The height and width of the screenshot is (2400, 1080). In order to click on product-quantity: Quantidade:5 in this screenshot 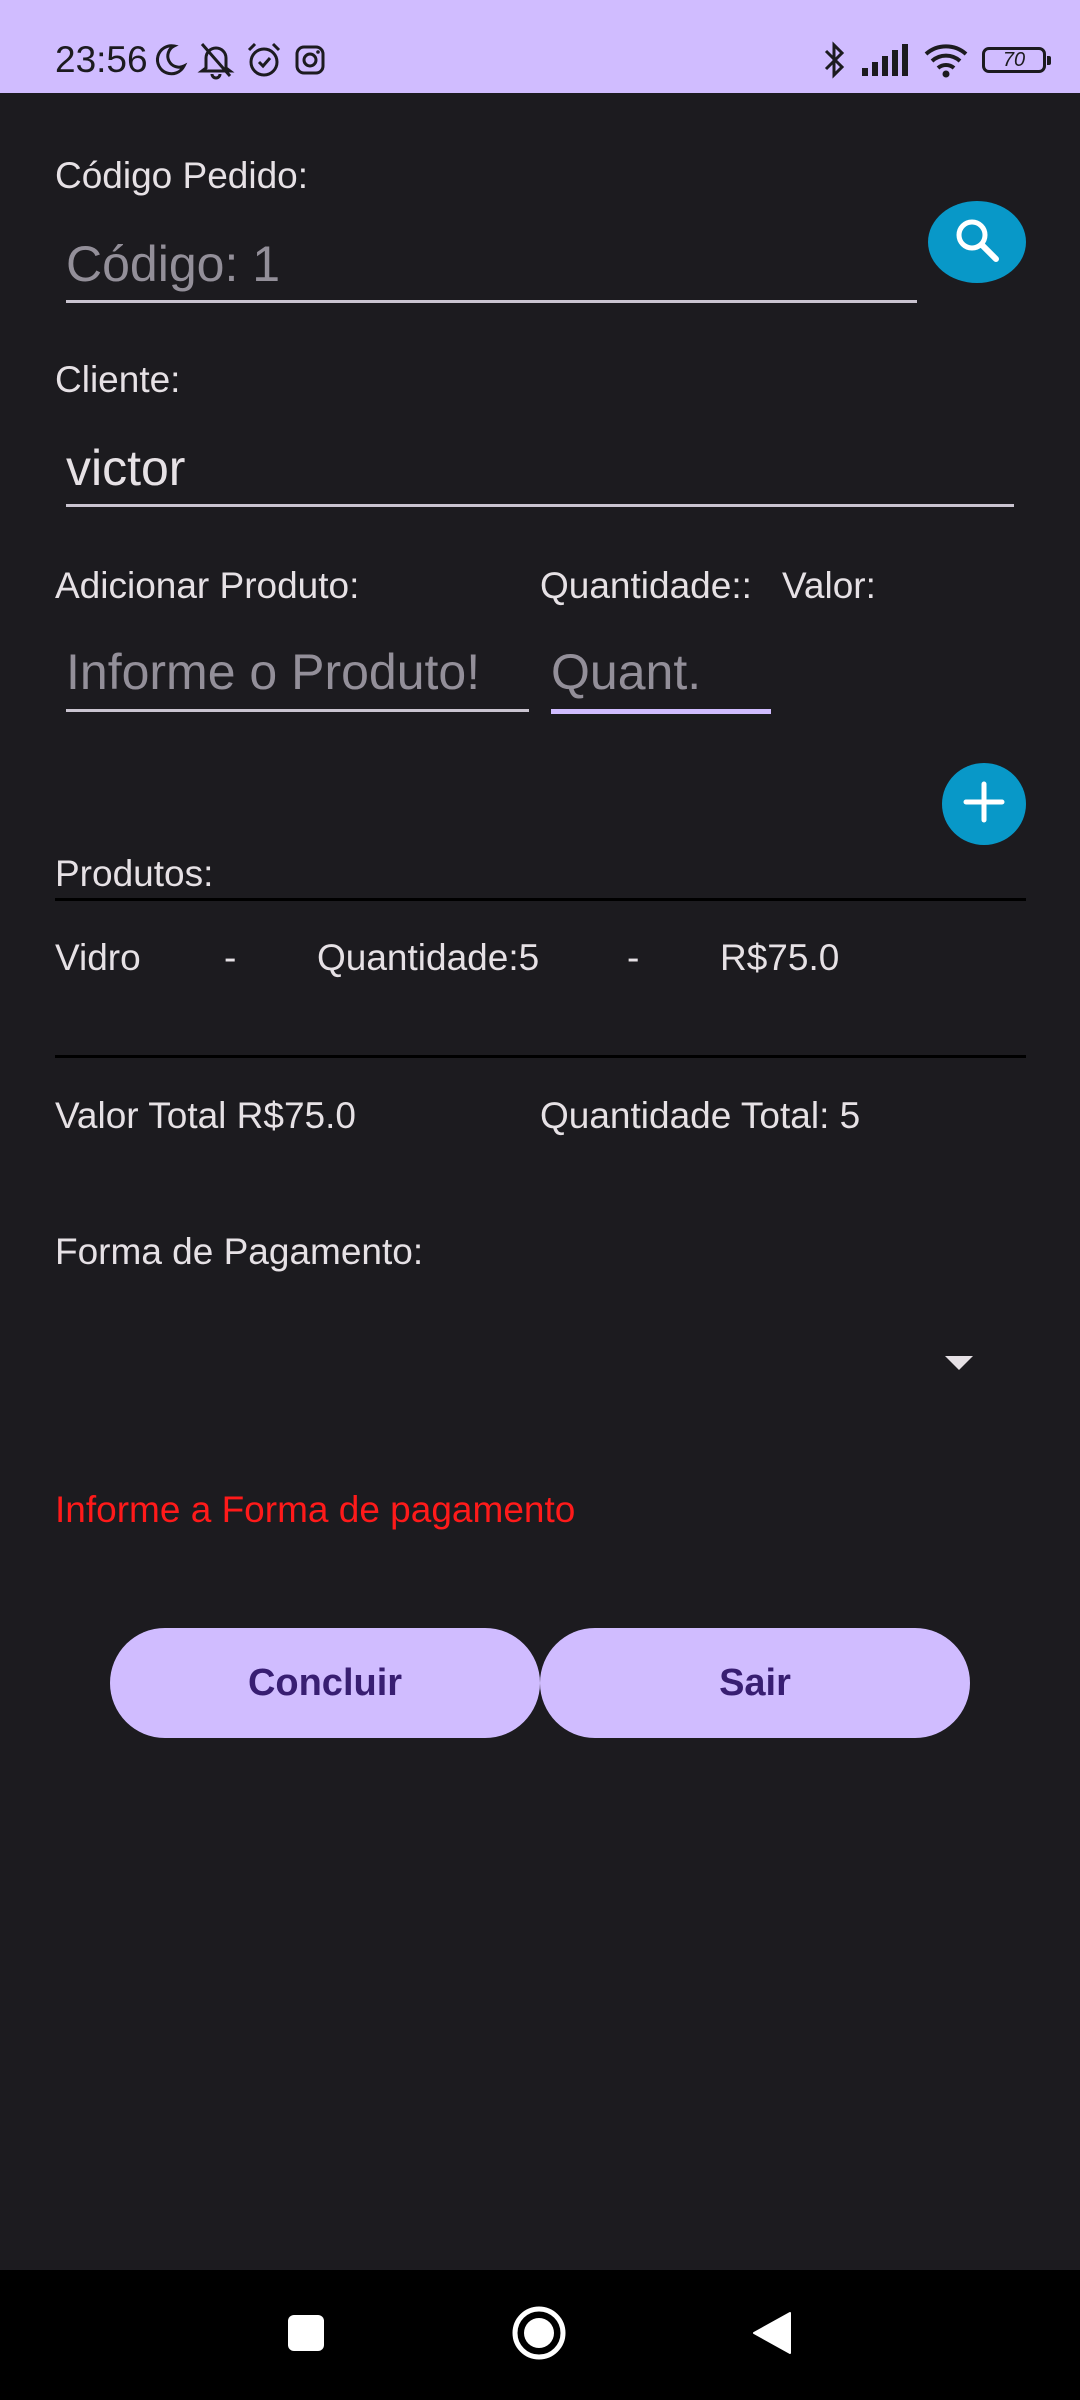, I will do `click(428, 957)`.